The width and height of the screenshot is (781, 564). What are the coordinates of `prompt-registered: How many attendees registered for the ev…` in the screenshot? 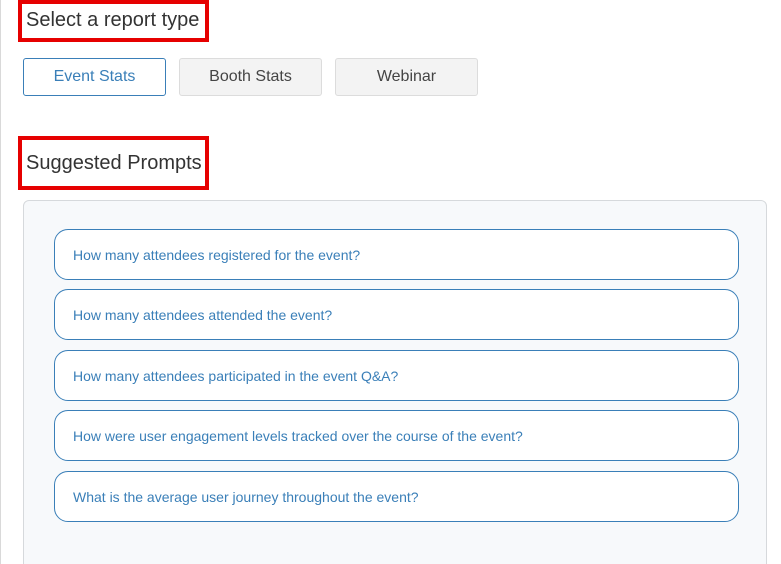 It's located at (396, 254).